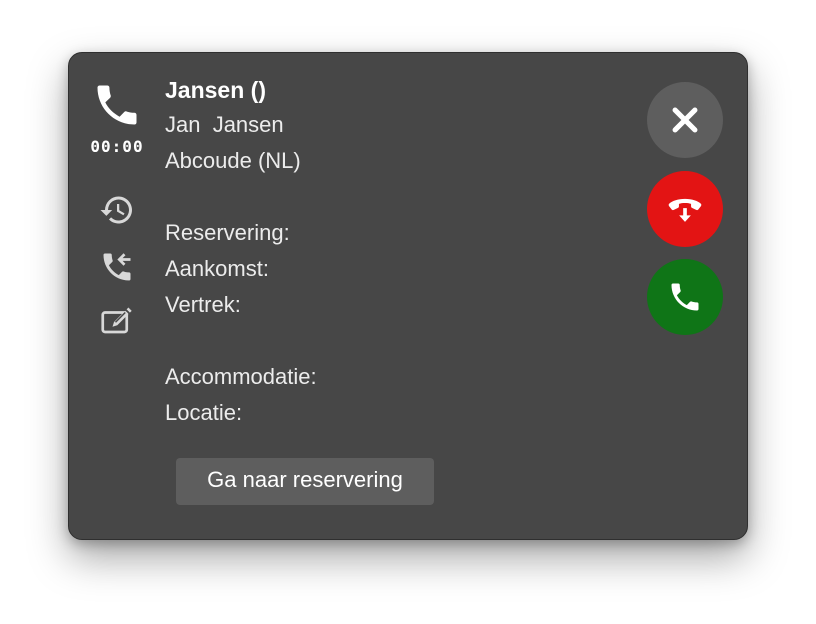 Image resolution: width=816 pixels, height=624 pixels. What do you see at coordinates (227, 232) in the screenshot?
I see `reservation-label: Reservering:` at bounding box center [227, 232].